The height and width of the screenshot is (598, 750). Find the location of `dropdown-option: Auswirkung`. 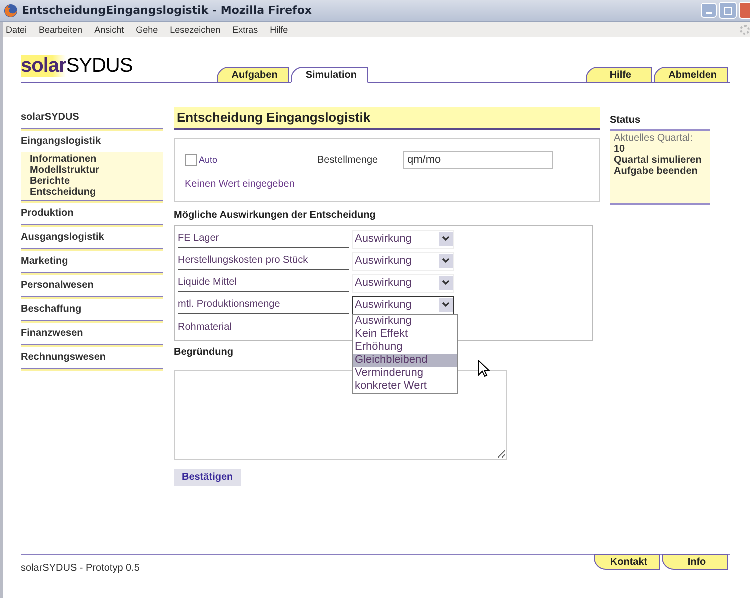

dropdown-option: Auswirkung is located at coordinates (405, 321).